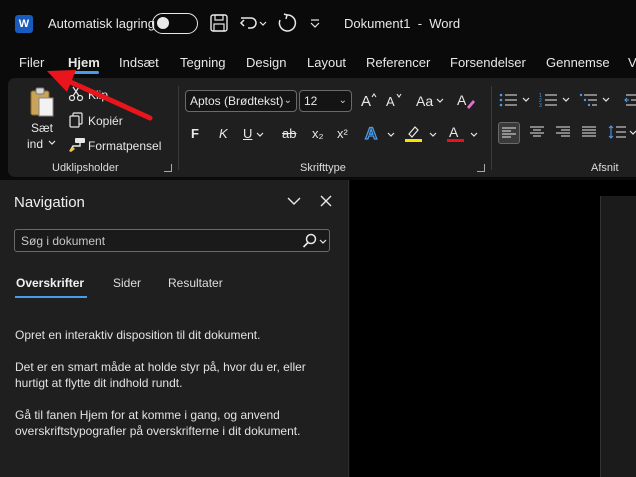  Describe the element at coordinates (318, 133) in the screenshot. I see `subscript-button: x₂` at that location.